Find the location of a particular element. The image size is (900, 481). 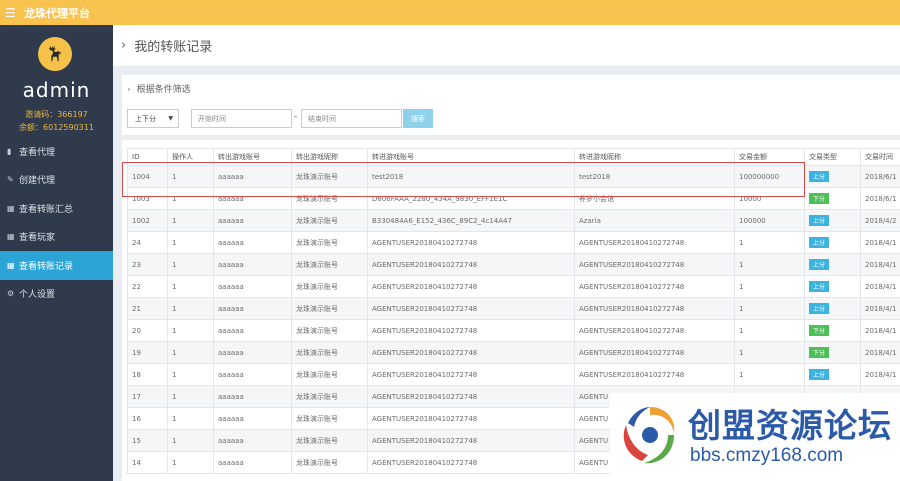

sidebar-nav: ▮ 查看代理 ✎ 创建代理 ▦ 查看转账汇总 ▦ 查看玩家 ▦ 查看转账记录 ⚙ 个人设置 is located at coordinates (56, 222).